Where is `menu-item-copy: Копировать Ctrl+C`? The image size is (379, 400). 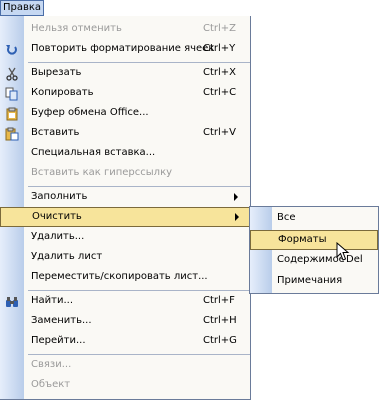 menu-item-copy: Копировать Ctrl+C is located at coordinates (125, 94).